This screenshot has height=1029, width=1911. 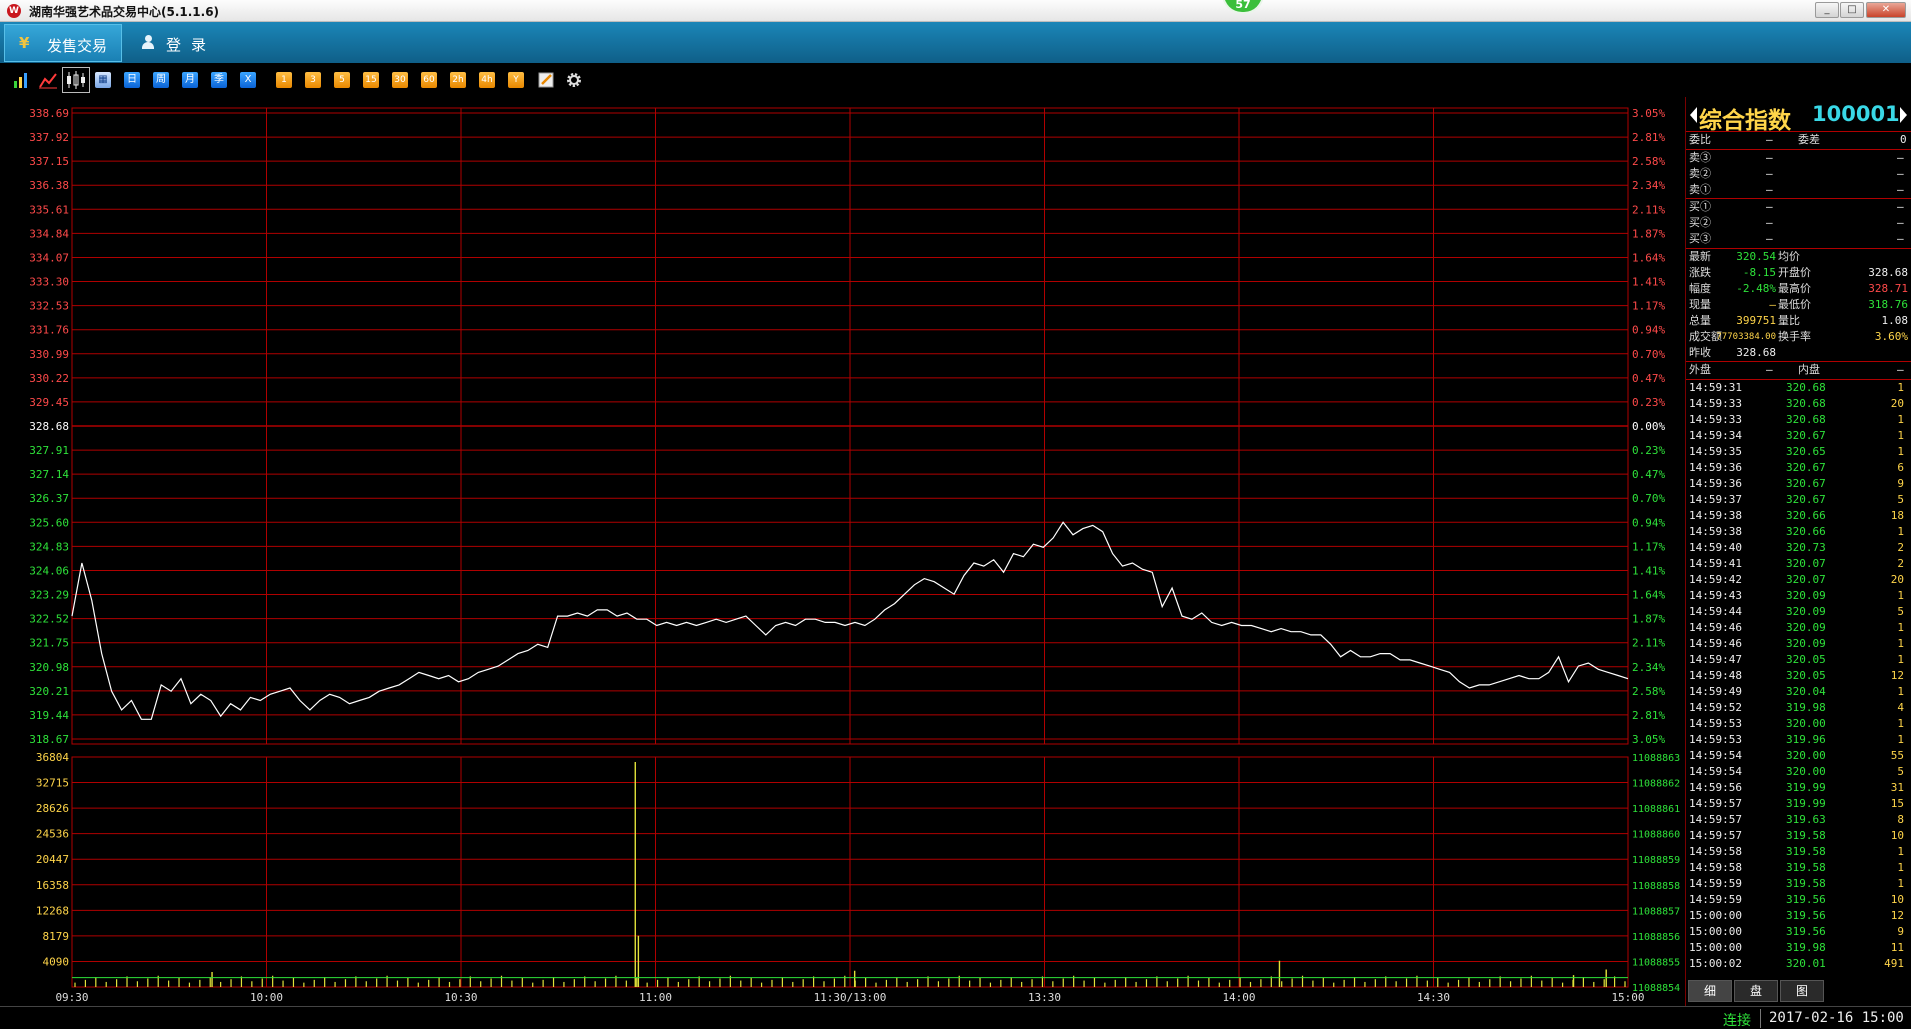 What do you see at coordinates (1903, 115) in the screenshot?
I see `next-symbol-icon` at bounding box center [1903, 115].